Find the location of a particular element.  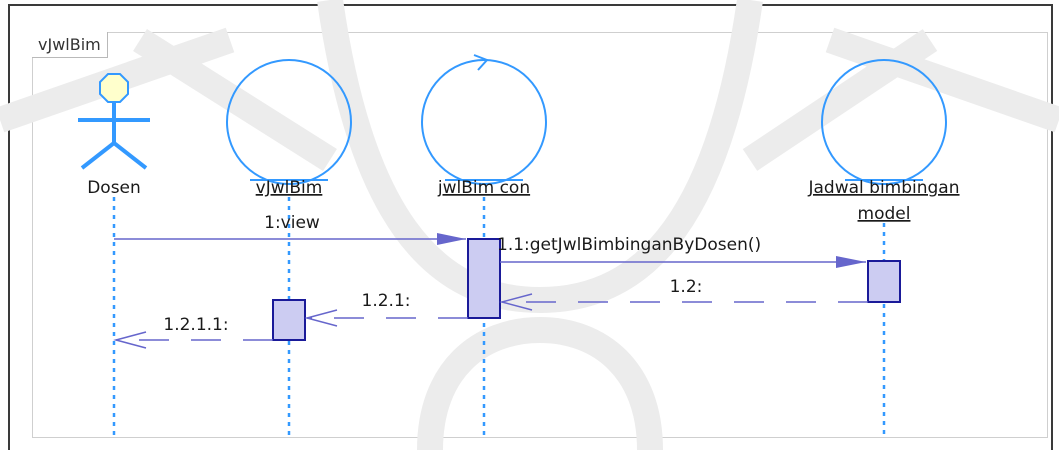

participant-label: Dosen is located at coordinates (114, 188).